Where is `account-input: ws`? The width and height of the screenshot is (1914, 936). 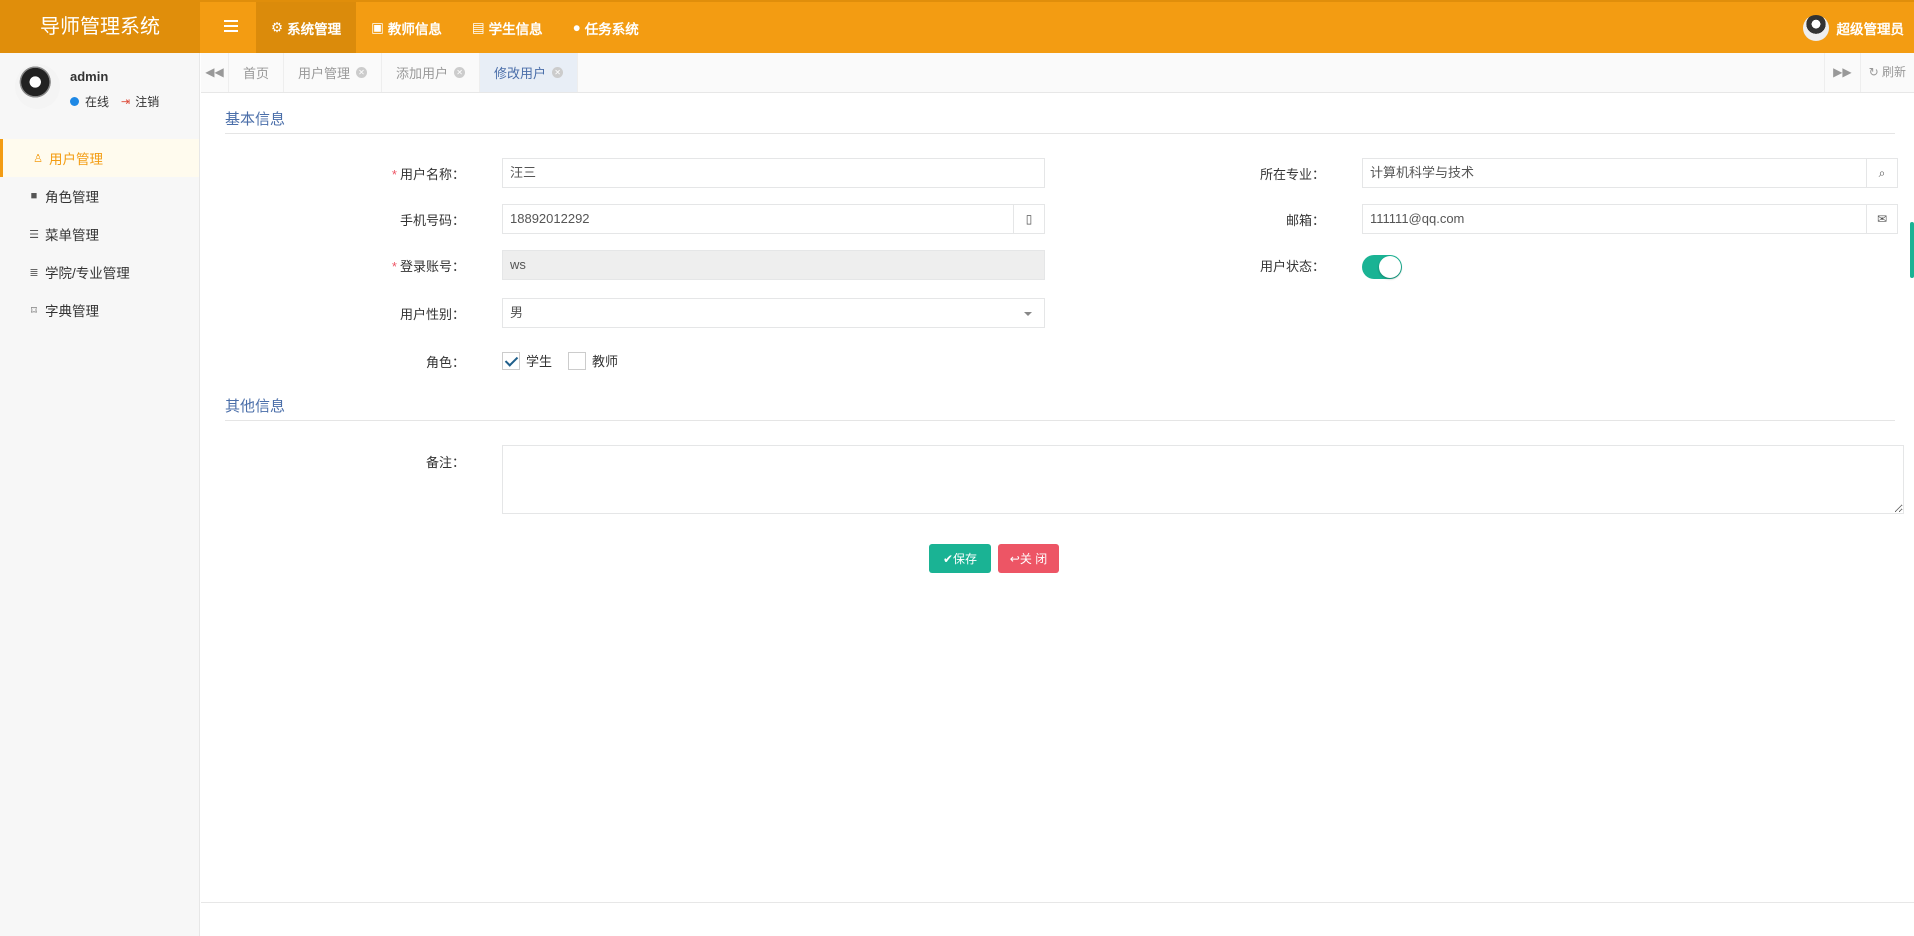 account-input: ws is located at coordinates (773, 265).